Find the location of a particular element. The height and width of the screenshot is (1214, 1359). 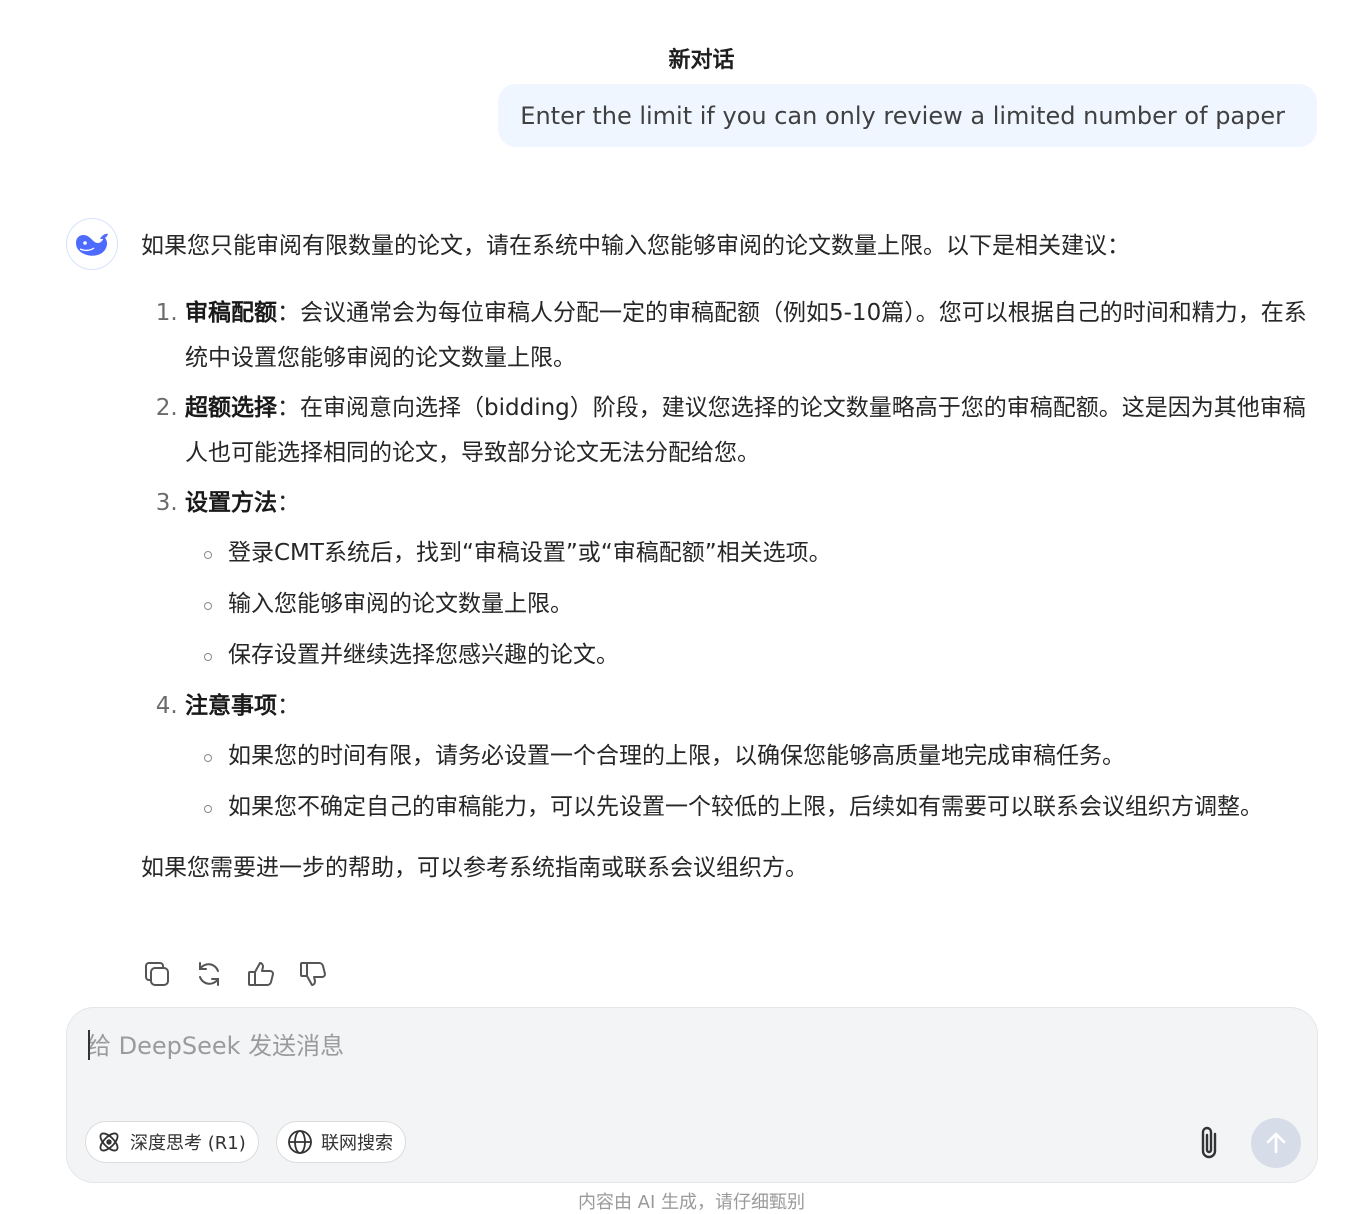

copy-button is located at coordinates (157, 974).